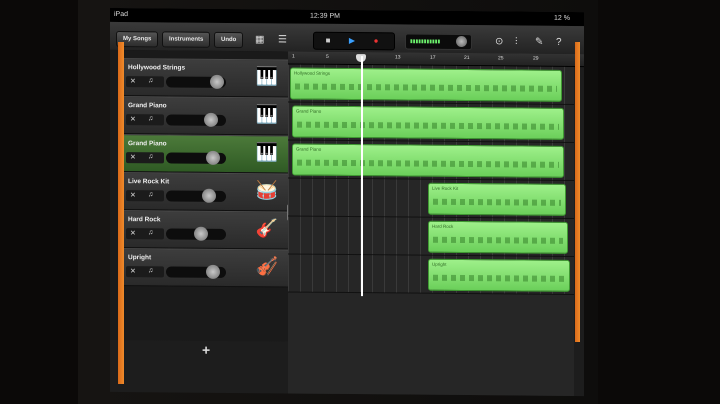 The height and width of the screenshot is (404, 720). I want to click on mixer-icon: ⫶, so click(516, 41).